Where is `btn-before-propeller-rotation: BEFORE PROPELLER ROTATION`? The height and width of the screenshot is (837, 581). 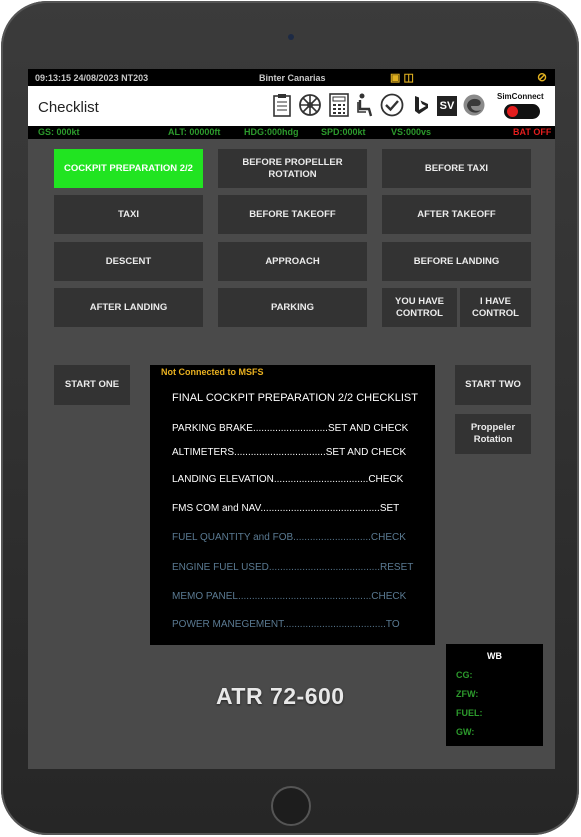 btn-before-propeller-rotation: BEFORE PROPELLER ROTATION is located at coordinates (292, 168).